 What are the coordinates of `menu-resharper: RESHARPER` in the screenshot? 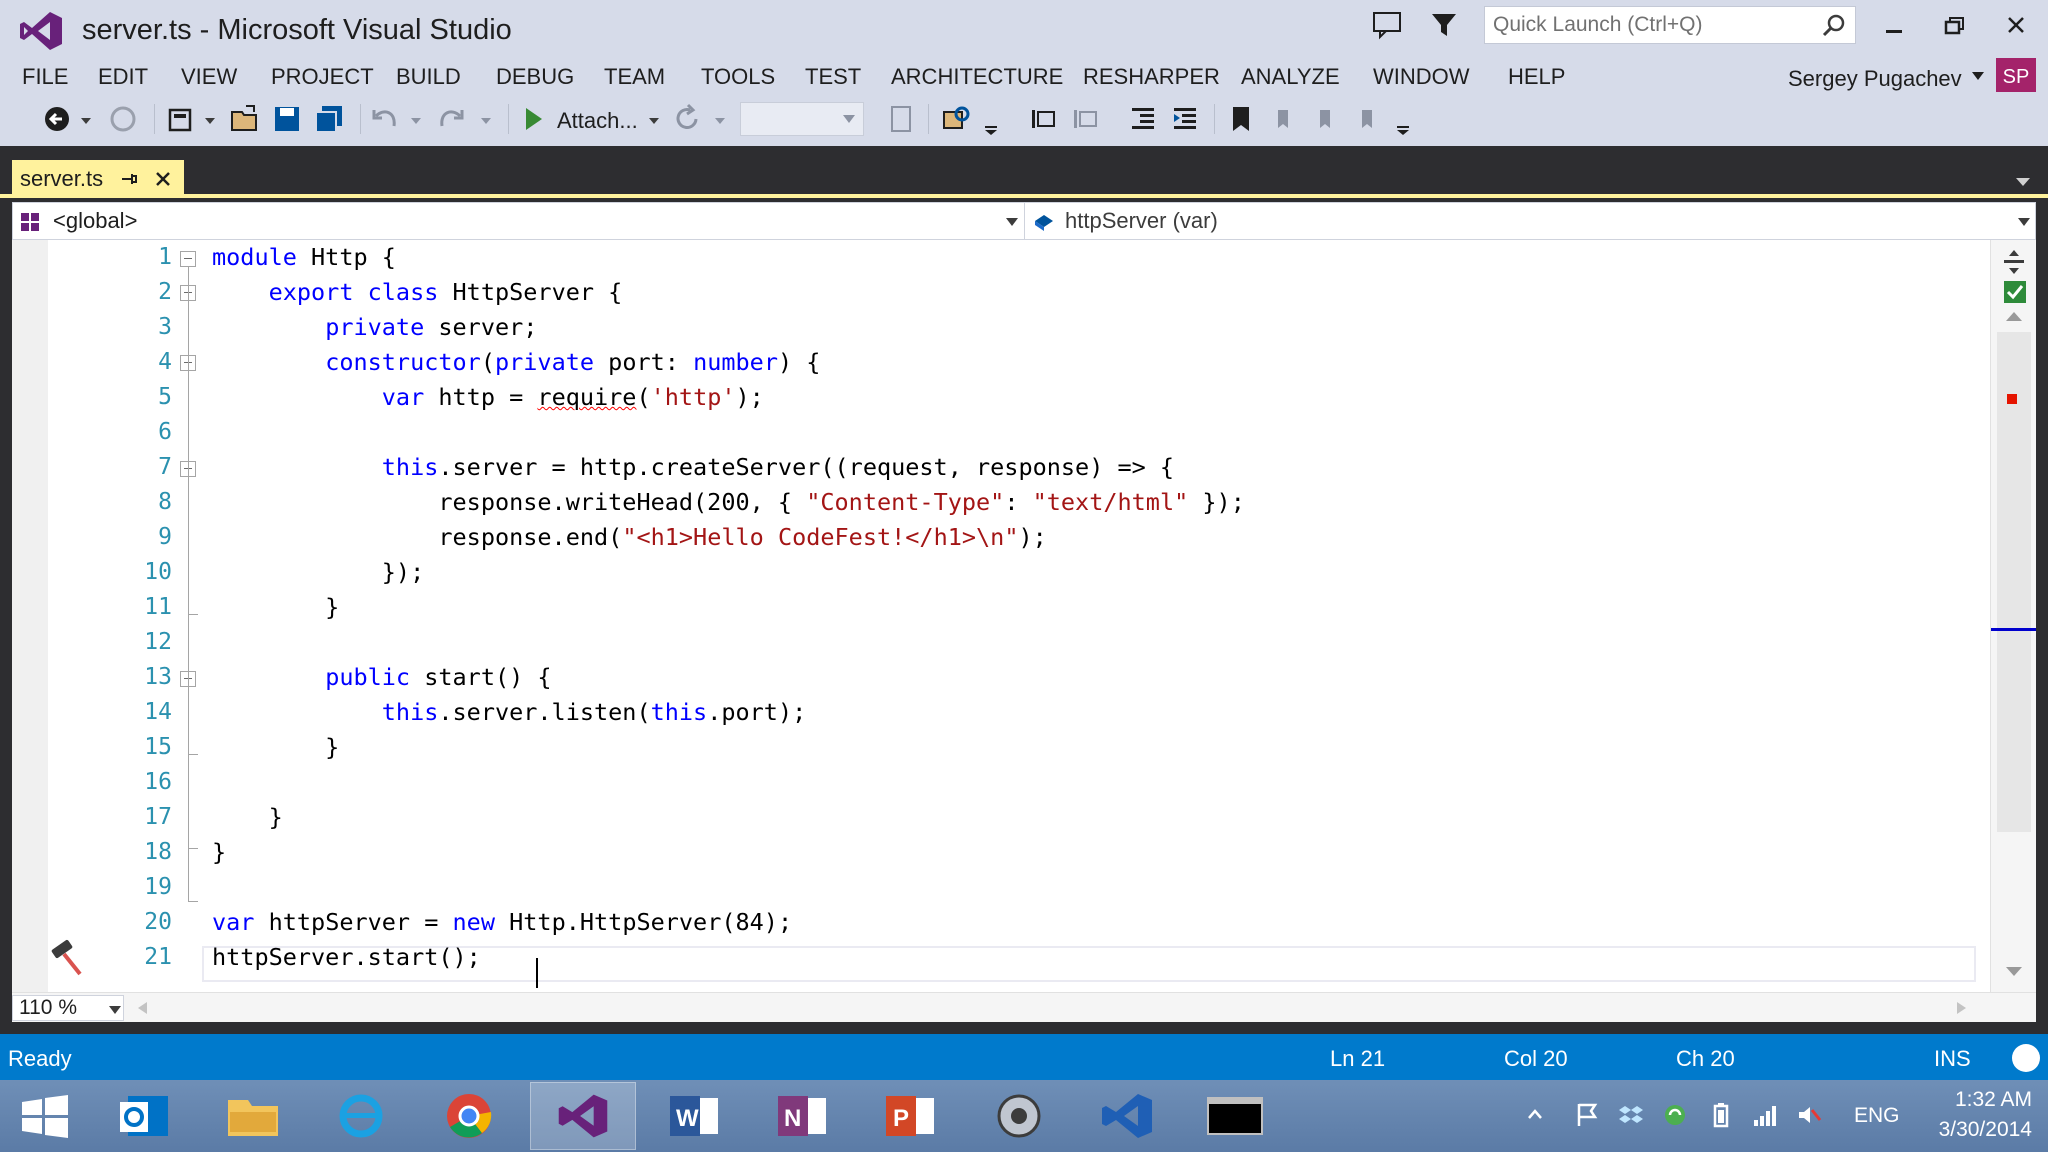 It's located at (1151, 77).